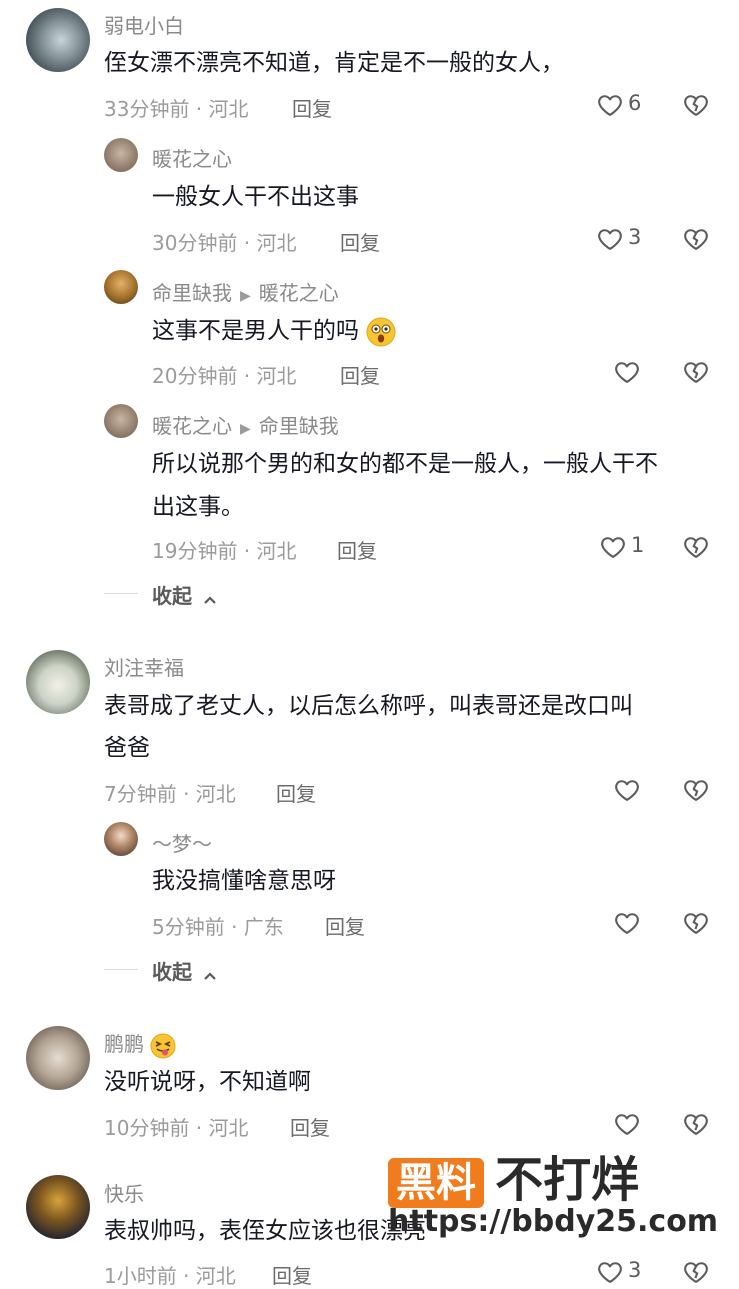 The image size is (739, 1289). Describe the element at coordinates (224, 376) in the screenshot. I see `reply-time-location: 20分钟前 · 河北` at that location.